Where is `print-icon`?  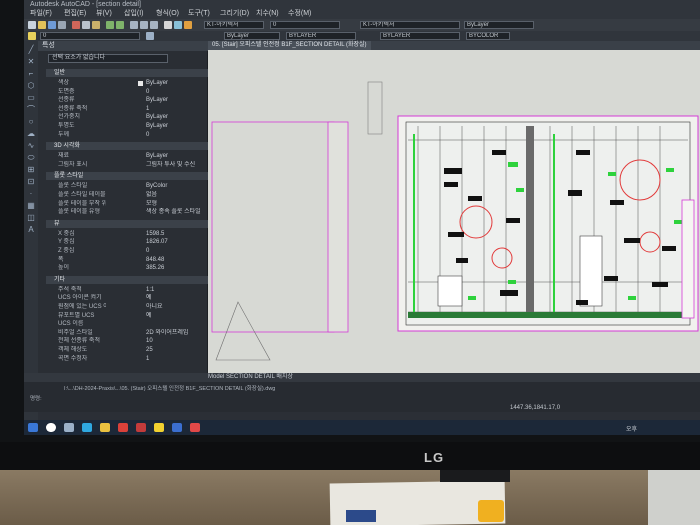 print-icon is located at coordinates (62, 25).